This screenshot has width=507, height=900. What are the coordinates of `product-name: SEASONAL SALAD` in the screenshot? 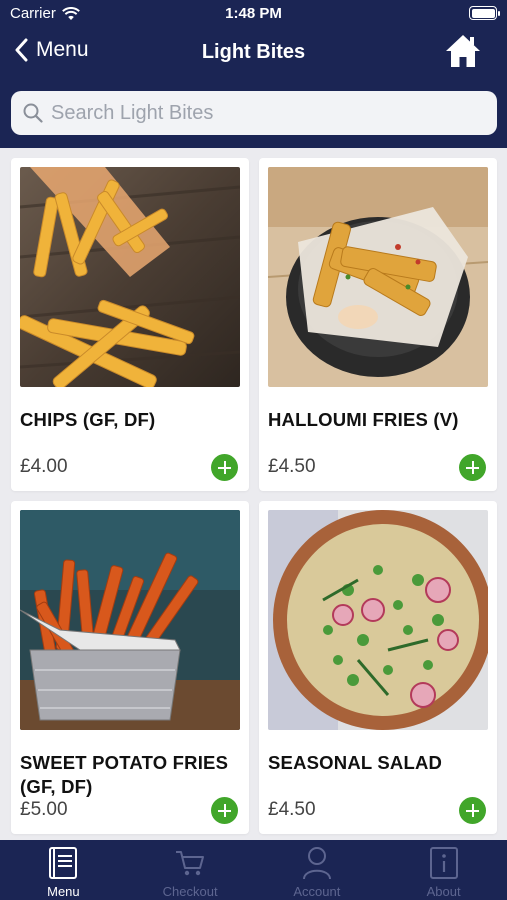 It's located at (355, 762).